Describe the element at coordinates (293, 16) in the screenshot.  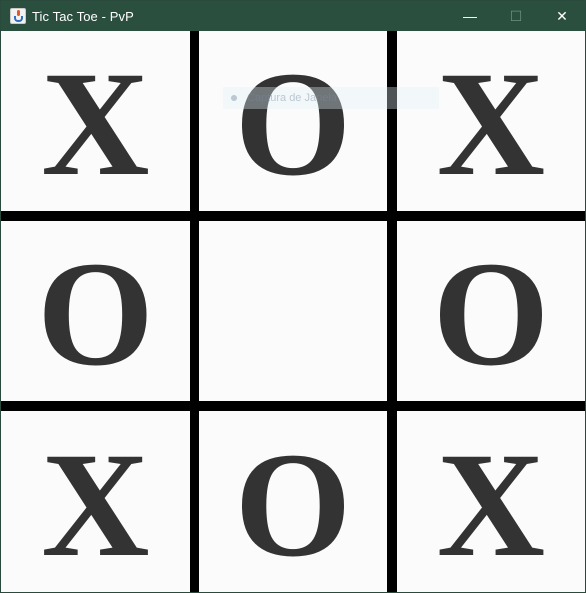
I see `title-bar: Tic Tac Toe - PvP — ☐ ✕` at that location.